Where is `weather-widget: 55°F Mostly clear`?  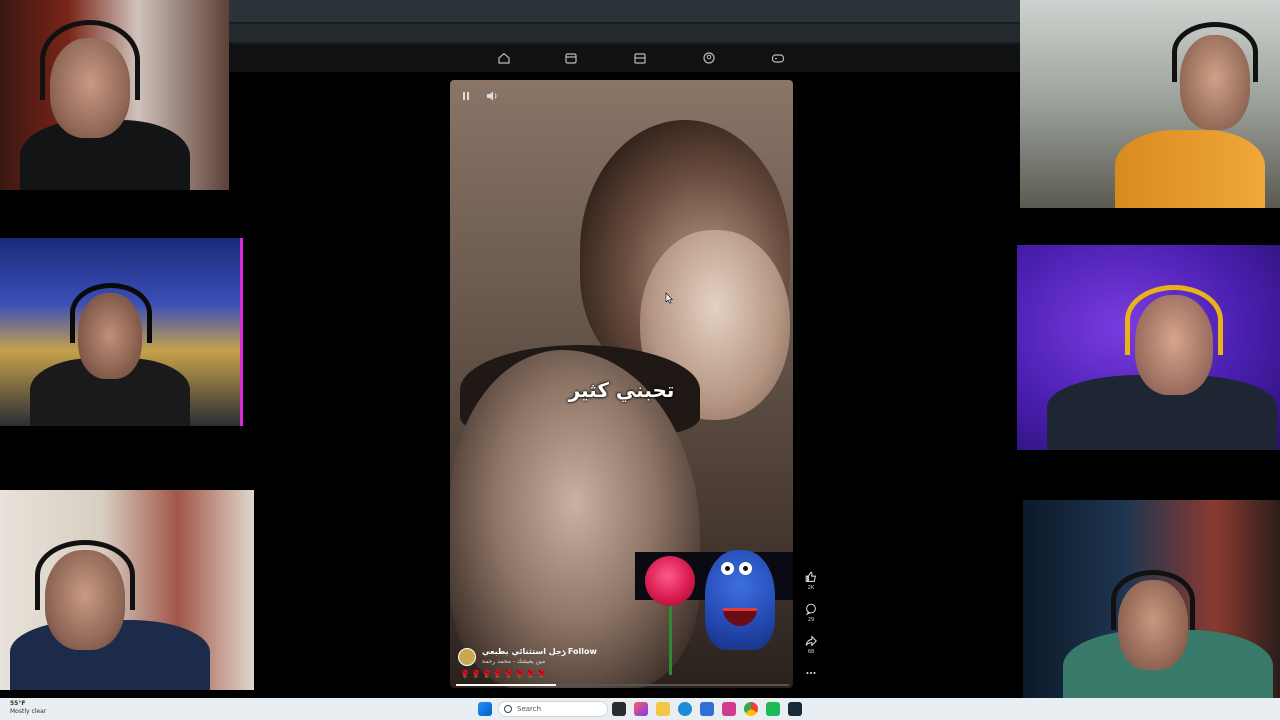
weather-widget: 55°F Mostly clear is located at coordinates (28, 708).